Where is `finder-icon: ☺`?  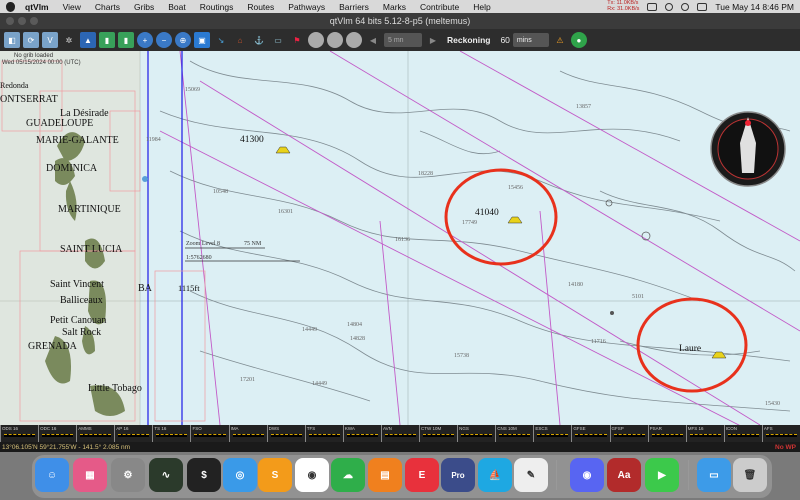
finder-icon: ☺ is located at coordinates (52, 475).